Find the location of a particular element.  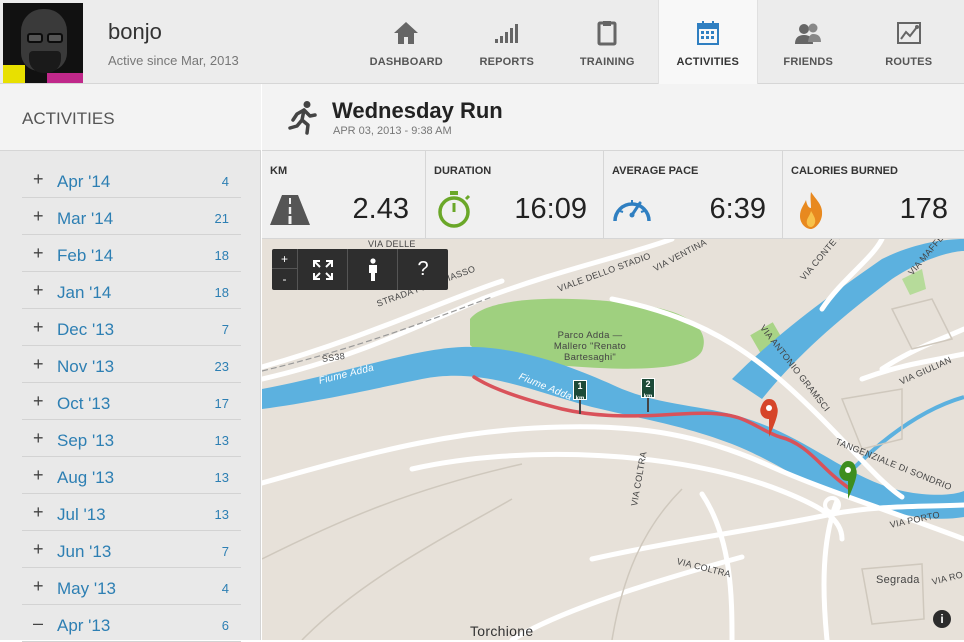

tab-dashboard: DASHBOARD is located at coordinates (406, 42).